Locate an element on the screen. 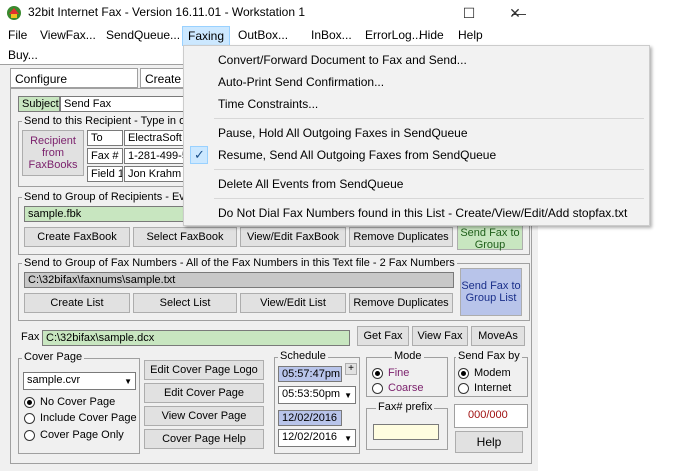 The image size is (680, 471). cover-page-only-radio is located at coordinates (29, 435).